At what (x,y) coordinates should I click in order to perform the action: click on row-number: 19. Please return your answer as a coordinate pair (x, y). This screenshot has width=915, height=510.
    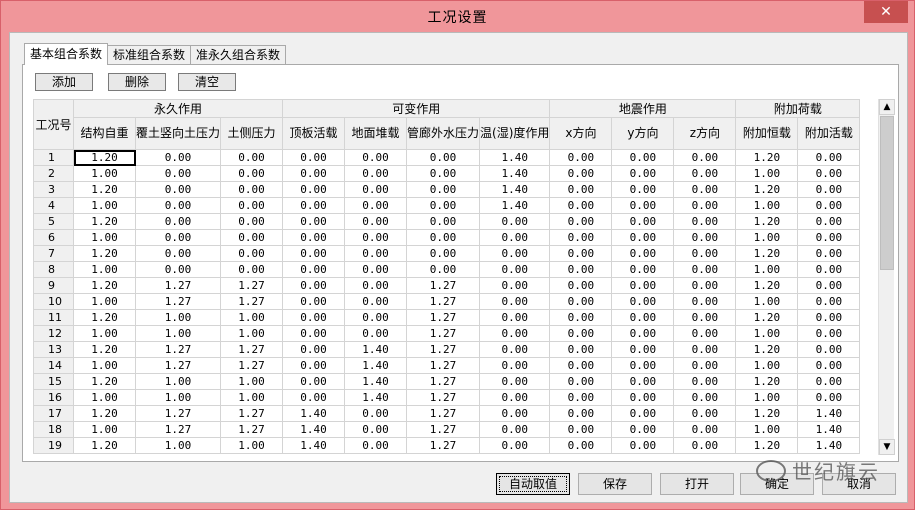
    Looking at the image, I should click on (53, 445).